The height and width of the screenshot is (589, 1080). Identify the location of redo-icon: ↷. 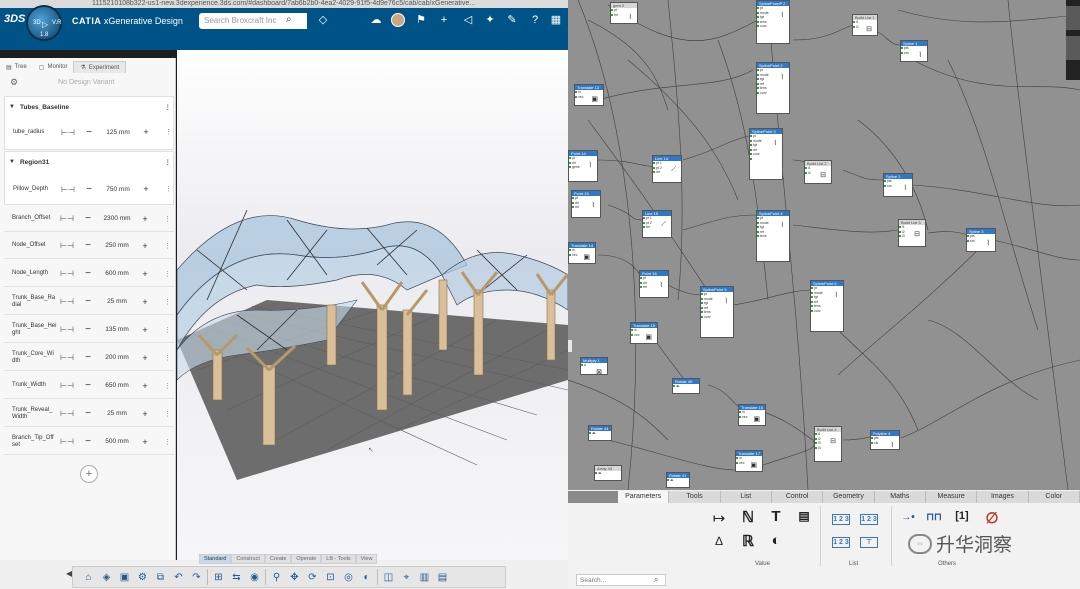
(196, 577).